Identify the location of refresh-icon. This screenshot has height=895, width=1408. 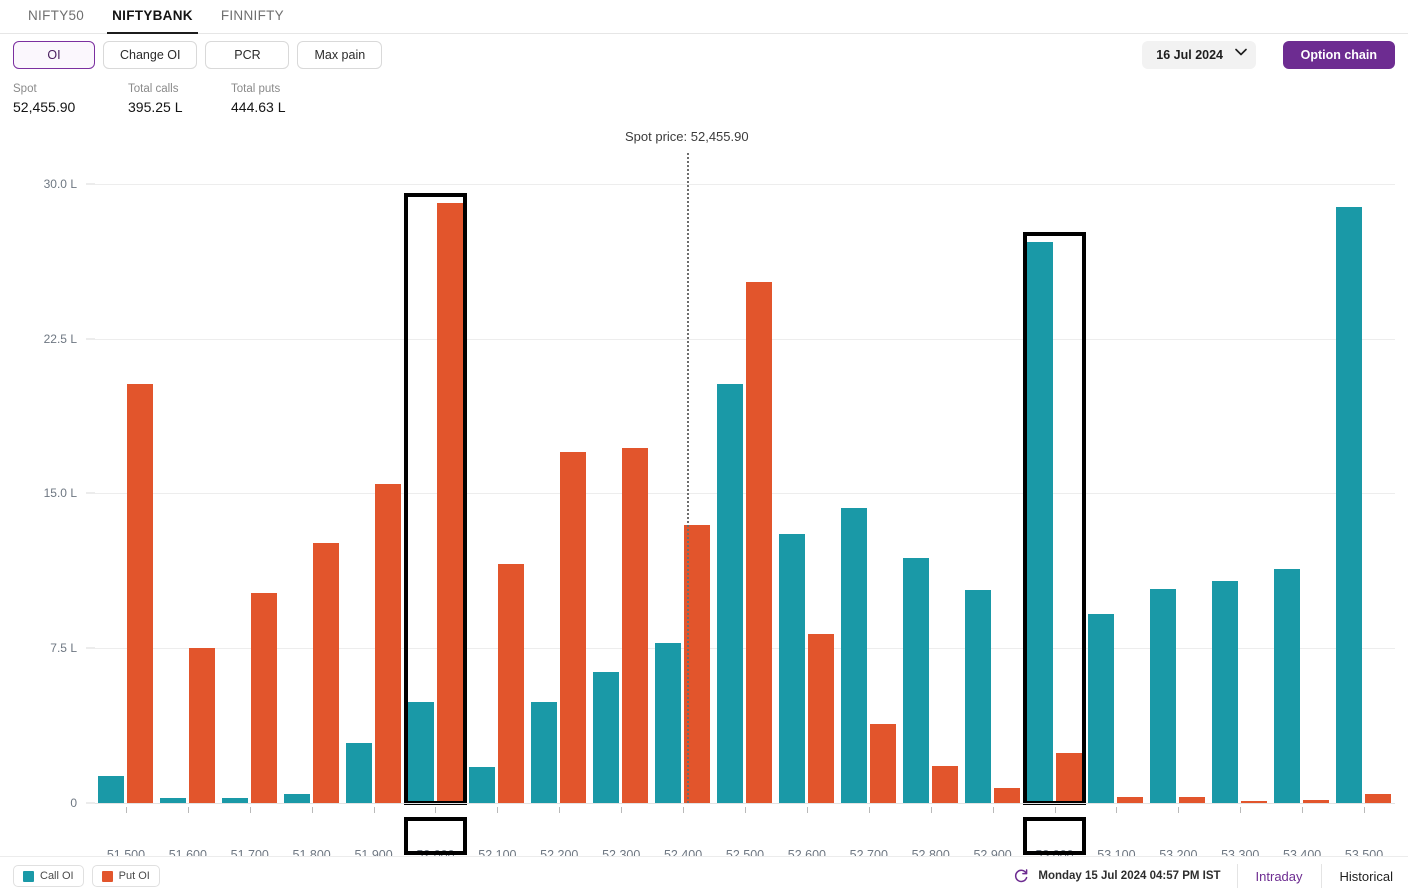
(1021, 876).